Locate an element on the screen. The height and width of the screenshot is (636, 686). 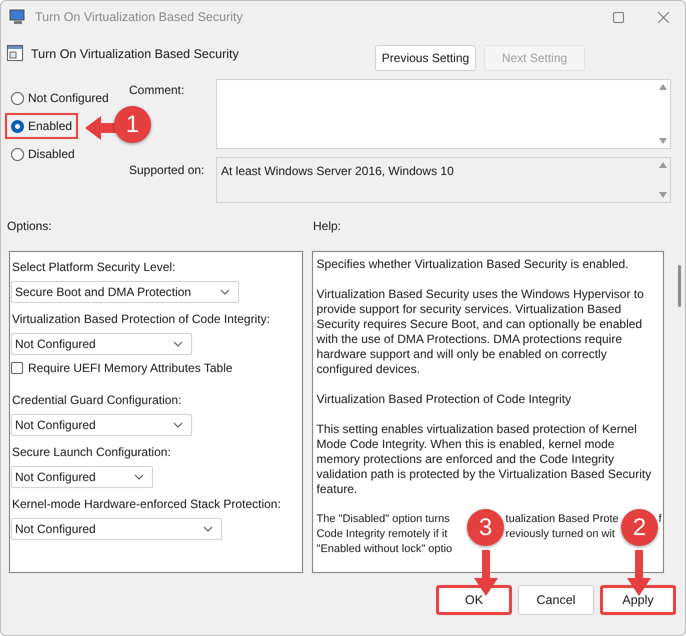
dialog-button: Apply is located at coordinates (638, 600).